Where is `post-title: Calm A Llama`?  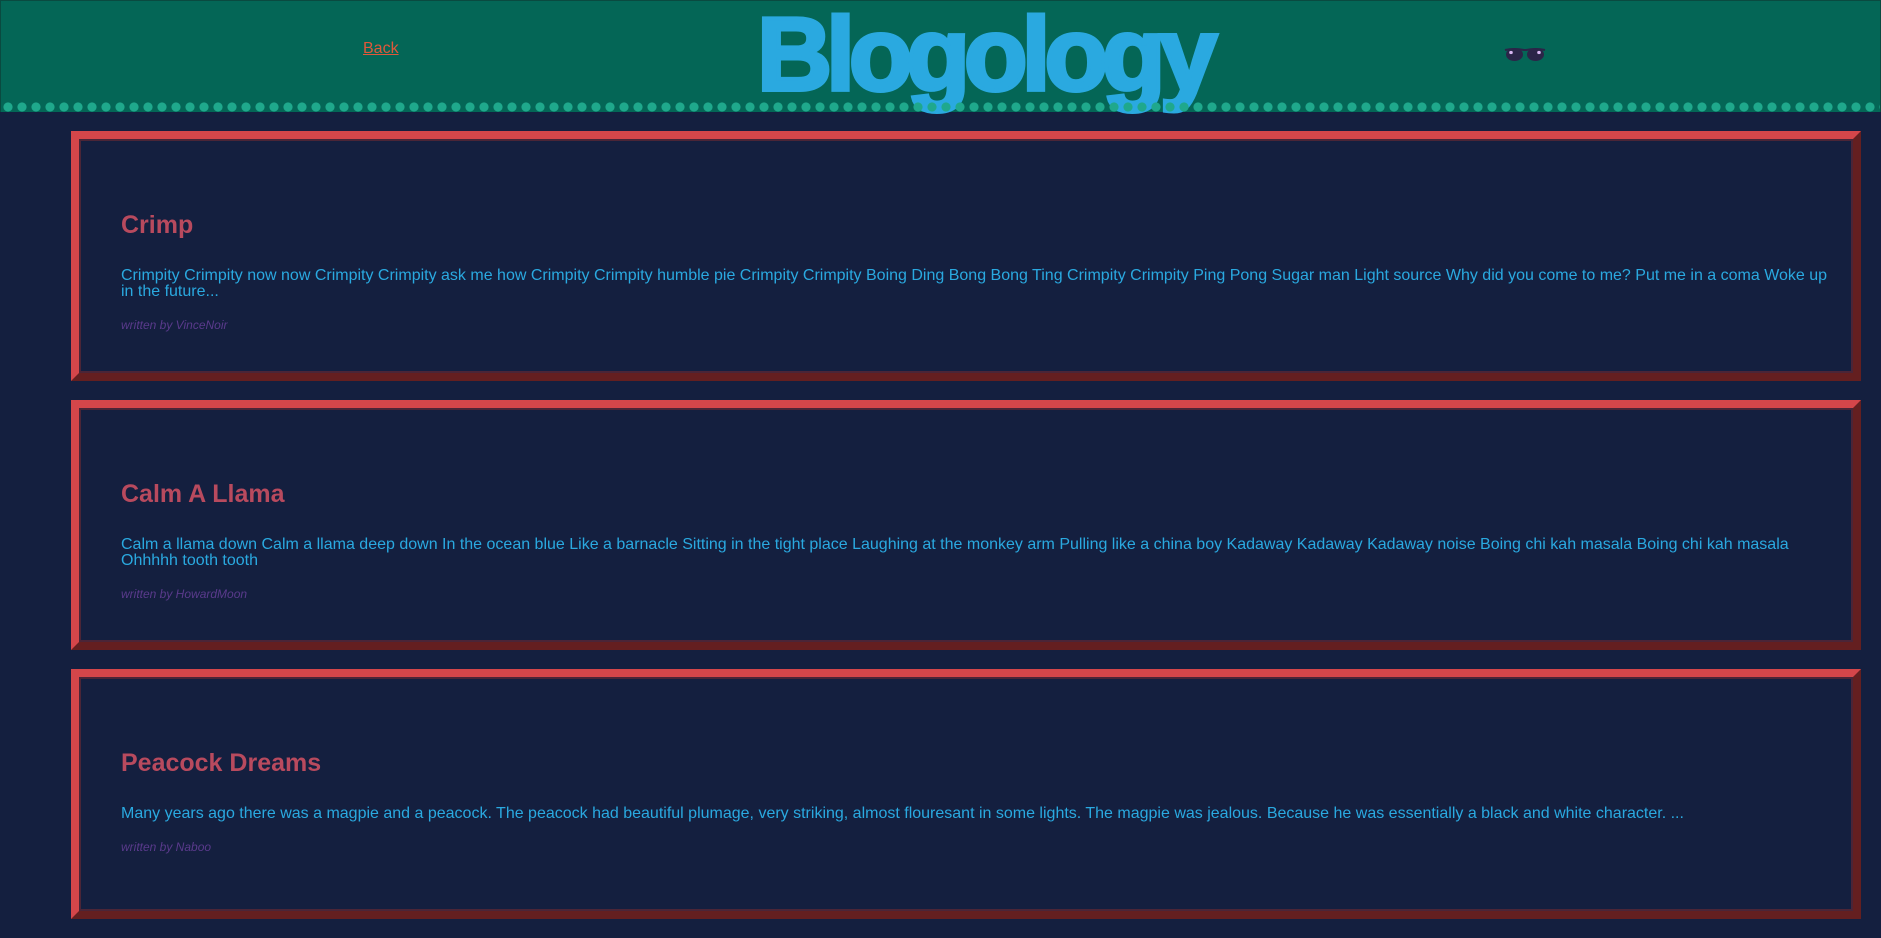 post-title: Calm A Llama is located at coordinates (202, 494).